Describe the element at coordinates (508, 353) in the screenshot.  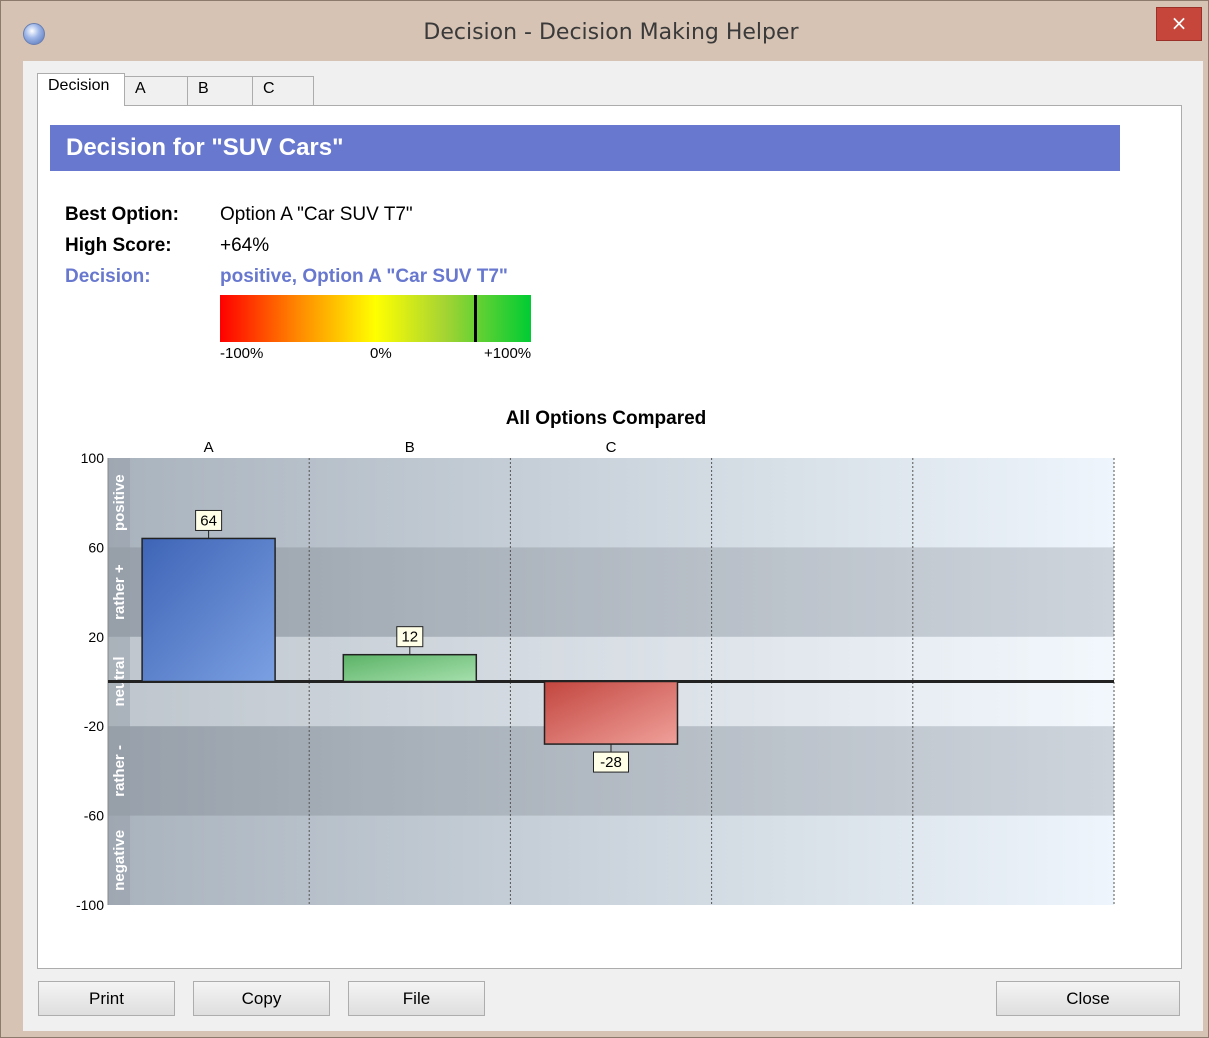
I see `gauge-max-label: +100%` at that location.